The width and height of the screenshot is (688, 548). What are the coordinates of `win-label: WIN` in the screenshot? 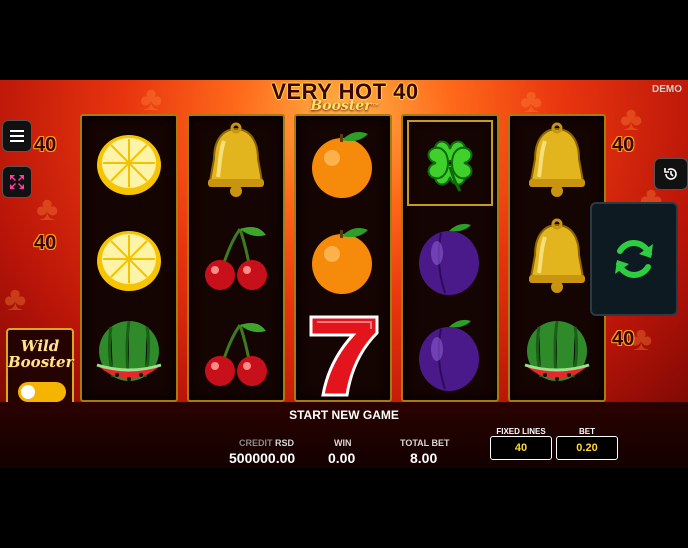 It's located at (343, 443).